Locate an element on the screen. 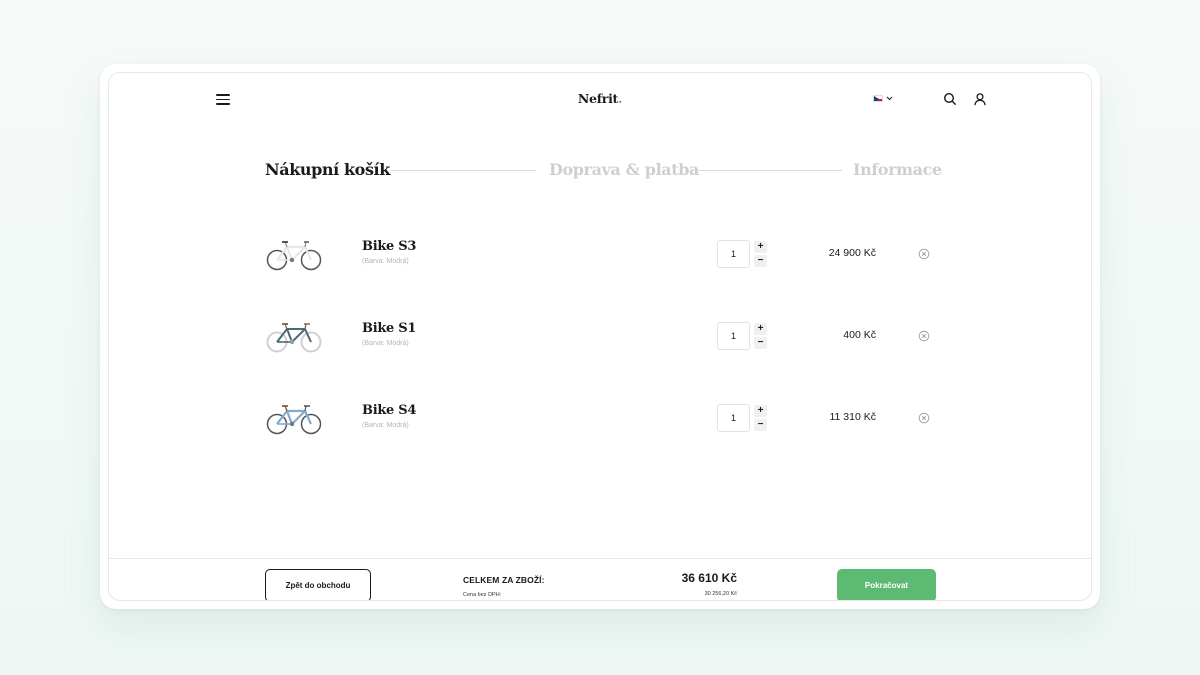 The image size is (1200, 675). search-icon is located at coordinates (950, 99).